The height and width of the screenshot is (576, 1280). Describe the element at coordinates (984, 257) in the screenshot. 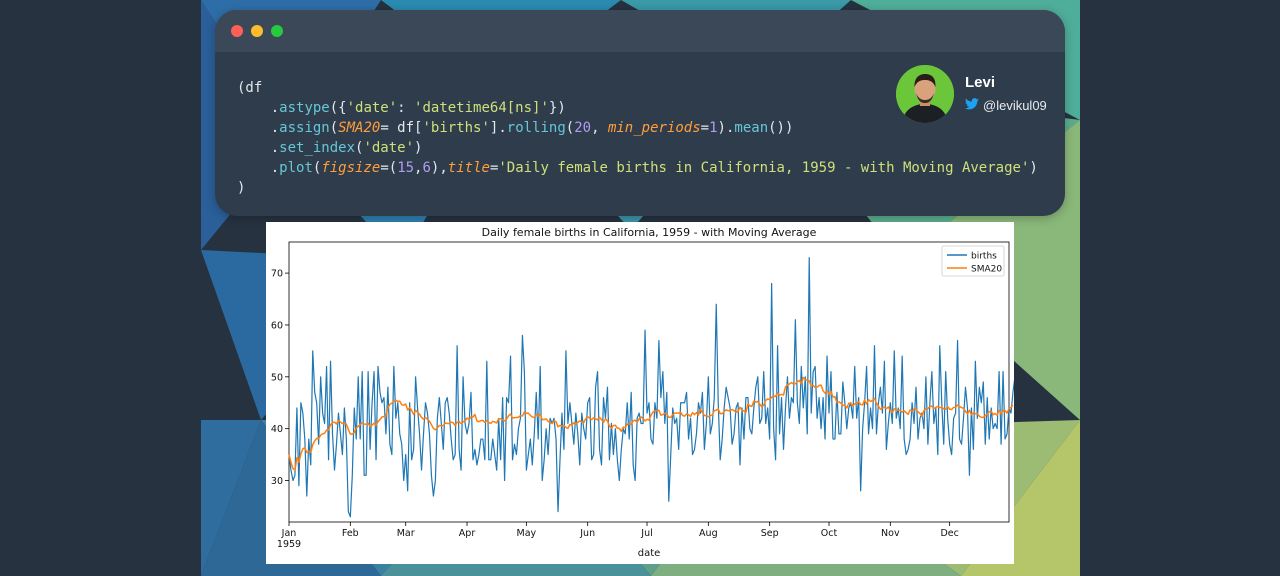

I see `legend-label: births` at that location.